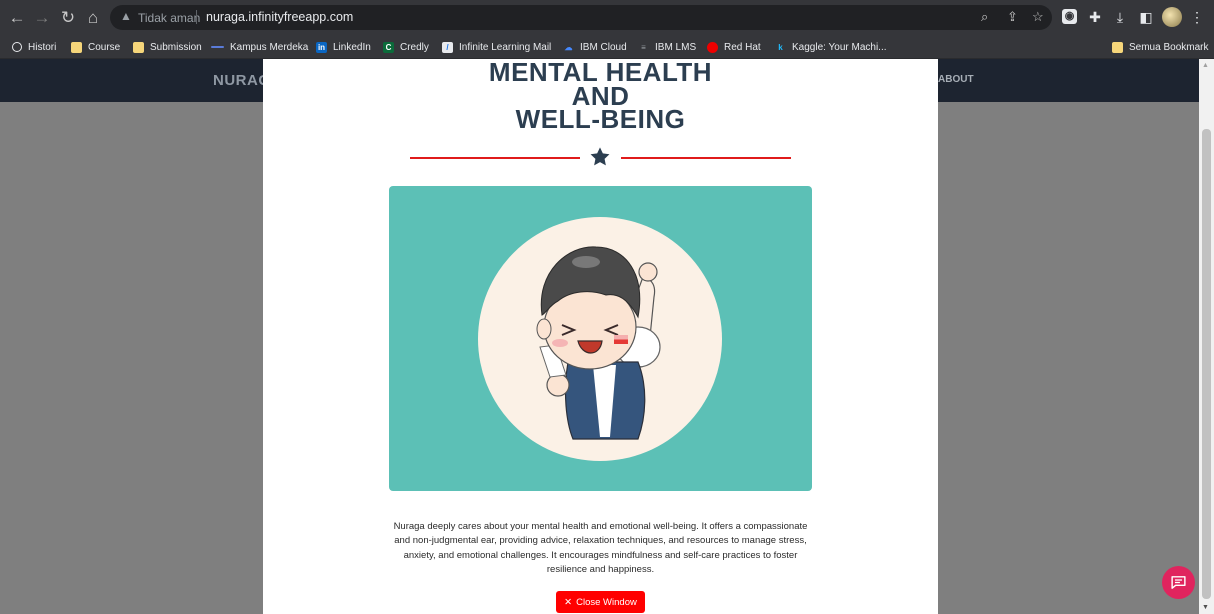 This screenshot has height=614, width=1214. What do you see at coordinates (676, 47) in the screenshot?
I see `bookmark-label: IBM LMS` at bounding box center [676, 47].